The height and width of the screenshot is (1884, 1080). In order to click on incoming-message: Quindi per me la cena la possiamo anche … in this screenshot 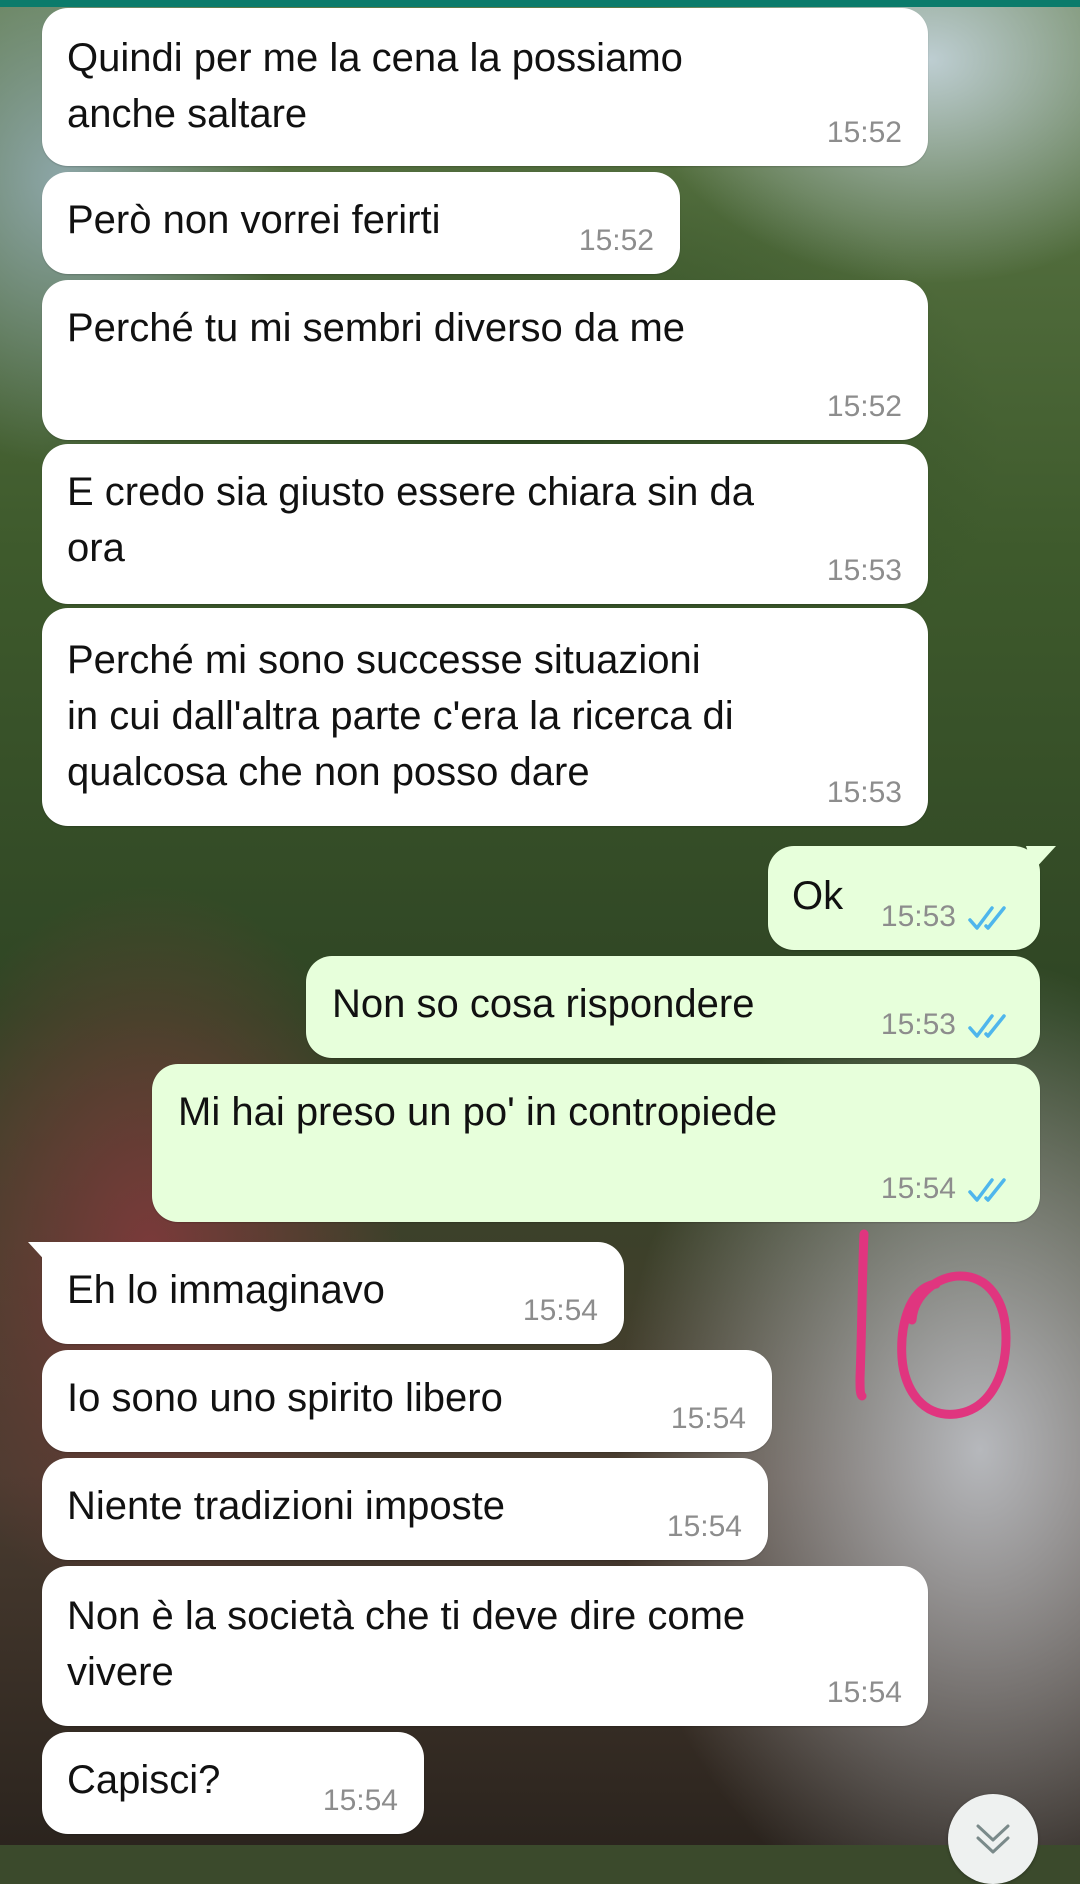, I will do `click(485, 87)`.